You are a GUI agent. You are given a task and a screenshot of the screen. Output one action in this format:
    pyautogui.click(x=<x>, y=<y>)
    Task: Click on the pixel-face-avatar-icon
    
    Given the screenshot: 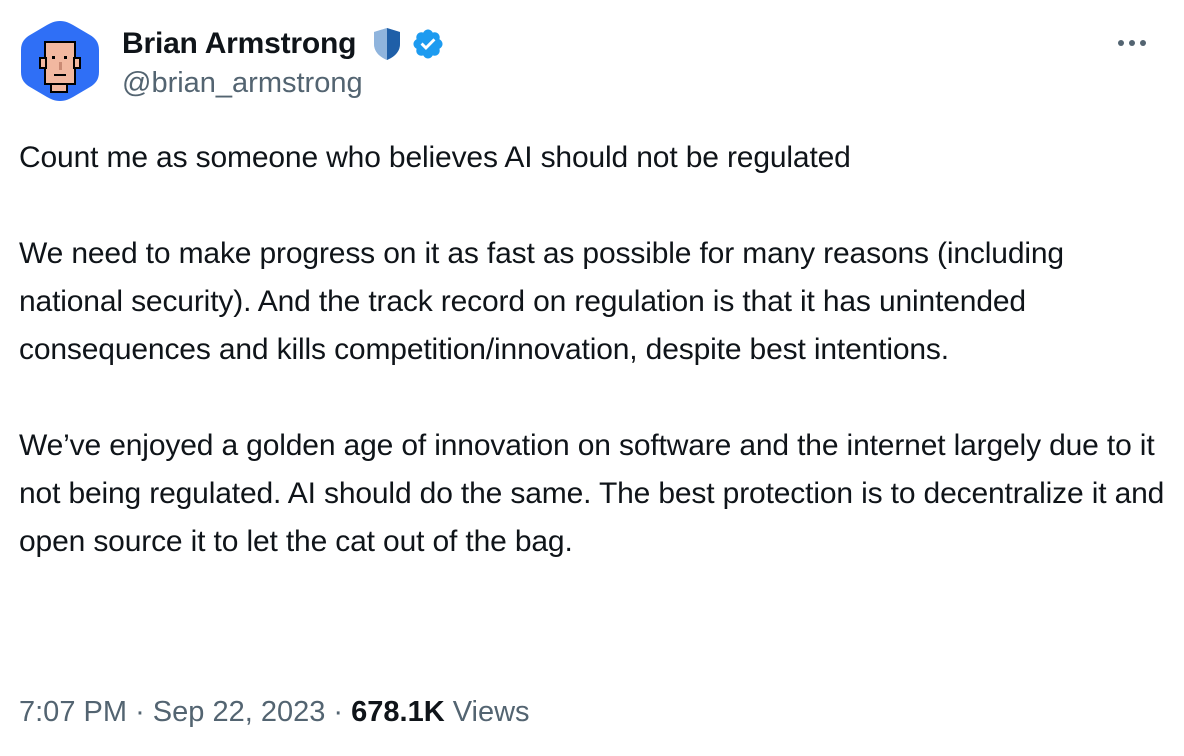 What is the action you would take?
    pyautogui.click(x=60, y=61)
    